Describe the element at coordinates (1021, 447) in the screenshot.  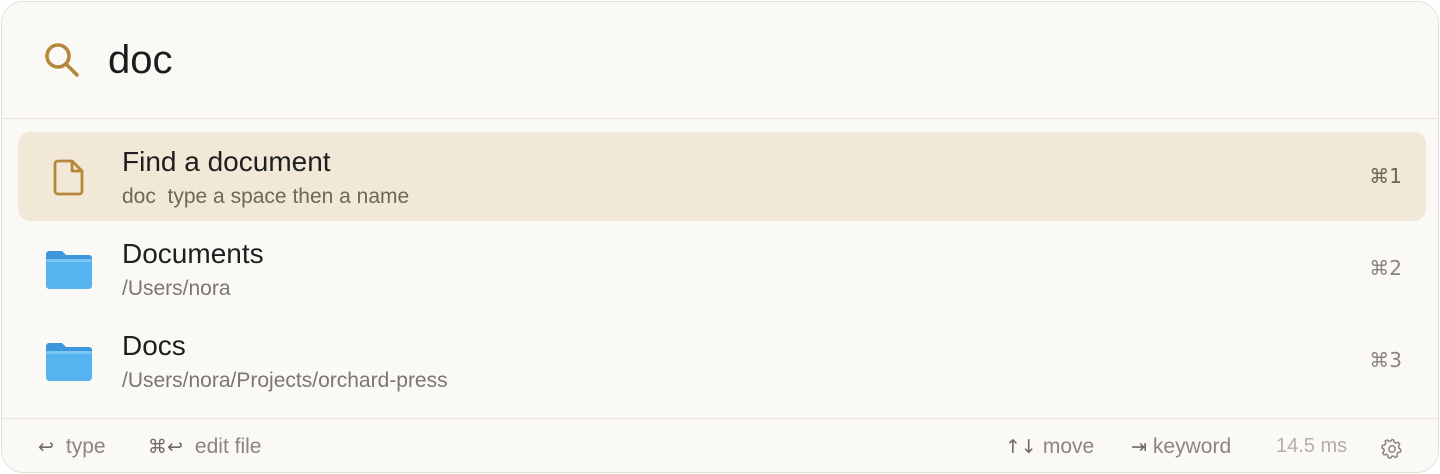
I see `arrows-glyph: ↑↓` at that location.